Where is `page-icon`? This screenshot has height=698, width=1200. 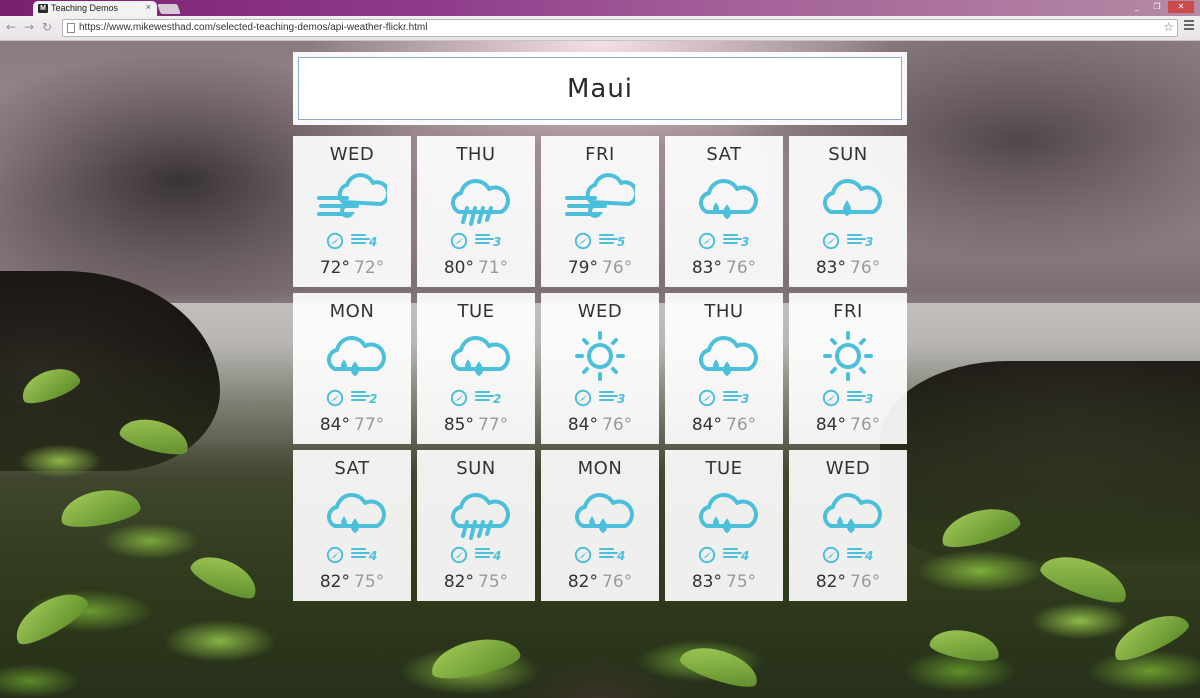 page-icon is located at coordinates (71, 28).